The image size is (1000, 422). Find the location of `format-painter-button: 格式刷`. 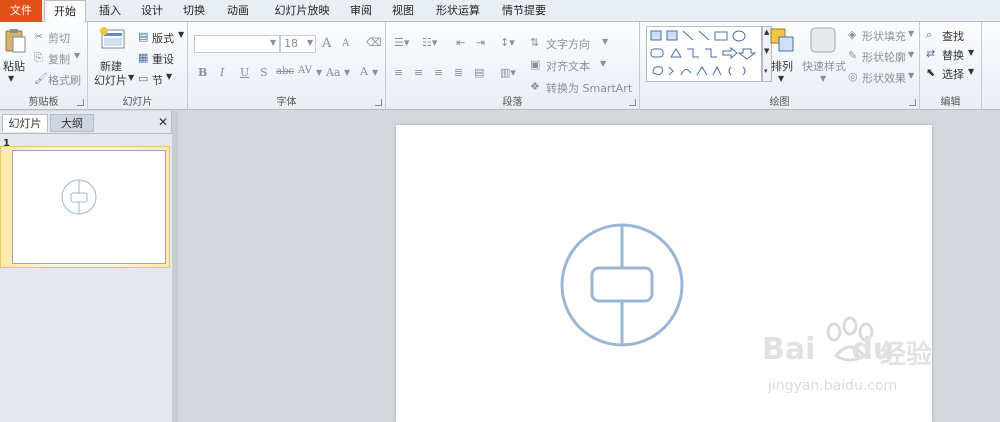

format-painter-button: 格式刷 is located at coordinates (64, 80).